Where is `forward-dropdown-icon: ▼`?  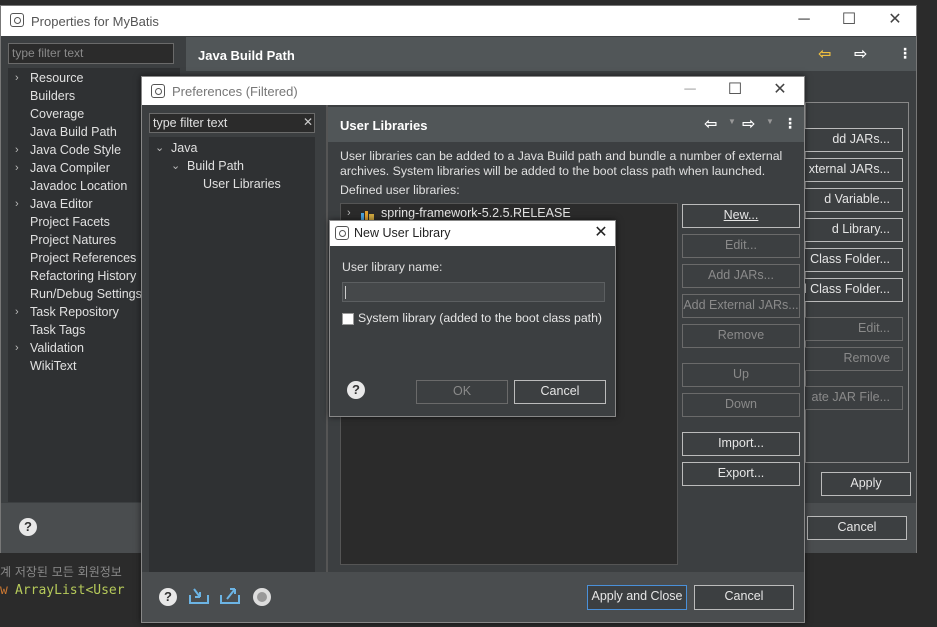 forward-dropdown-icon: ▼ is located at coordinates (770, 121).